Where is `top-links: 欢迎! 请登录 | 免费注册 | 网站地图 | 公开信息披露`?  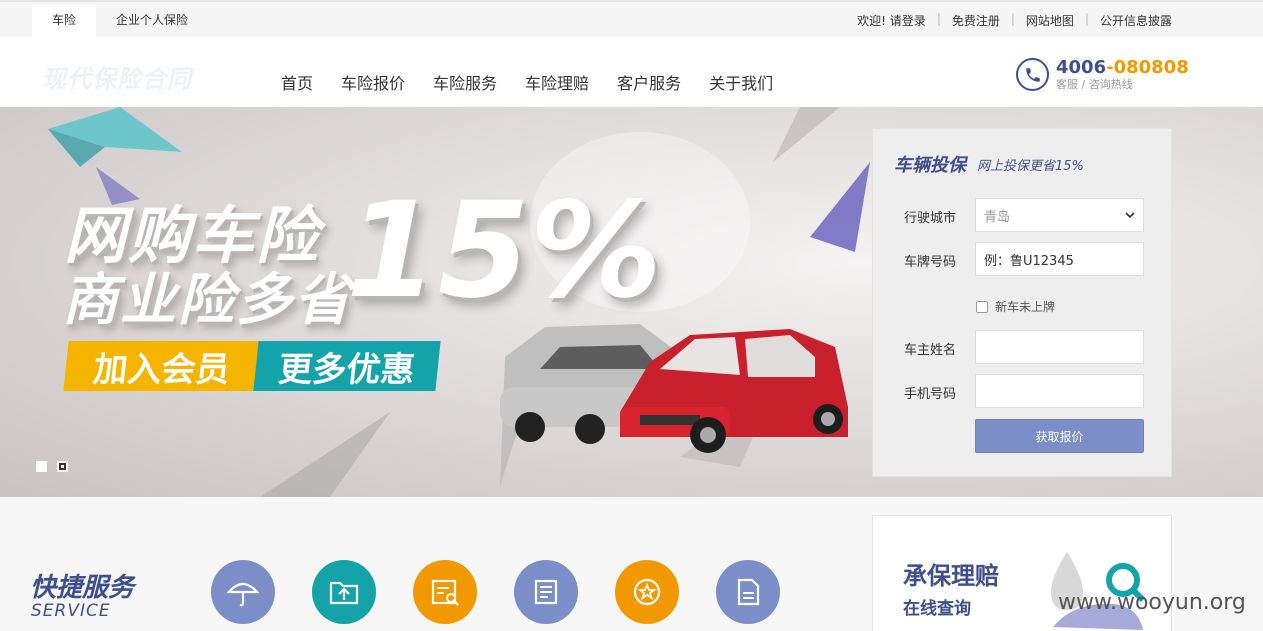
top-links: 欢迎! 请登录 | 免费注册 | 网站地图 | 公开信息披露 is located at coordinates (1014, 20).